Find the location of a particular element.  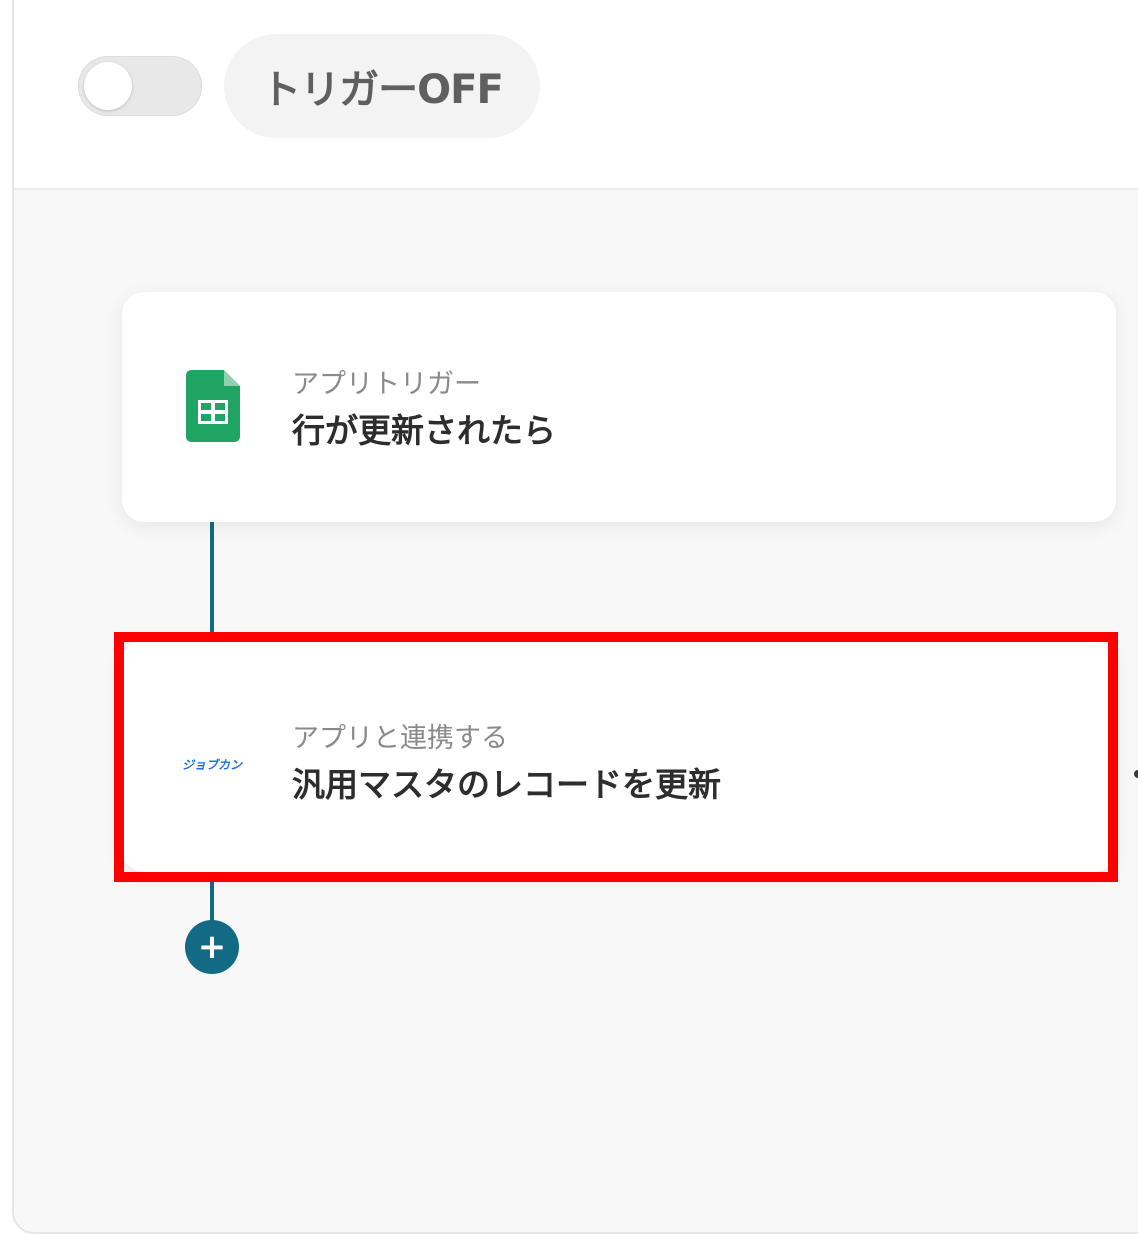

edge-marker is located at coordinates (1136, 774).